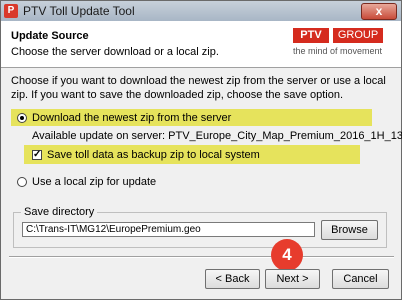  Describe the element at coordinates (201, 257) in the screenshot. I see `footer-divider` at that location.